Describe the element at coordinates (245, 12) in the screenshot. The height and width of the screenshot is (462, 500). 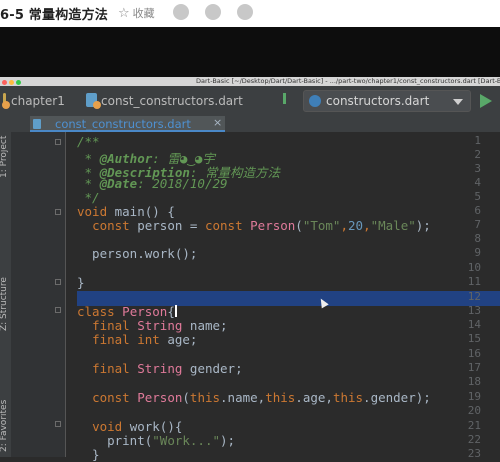
I see `weibo-icon` at that location.